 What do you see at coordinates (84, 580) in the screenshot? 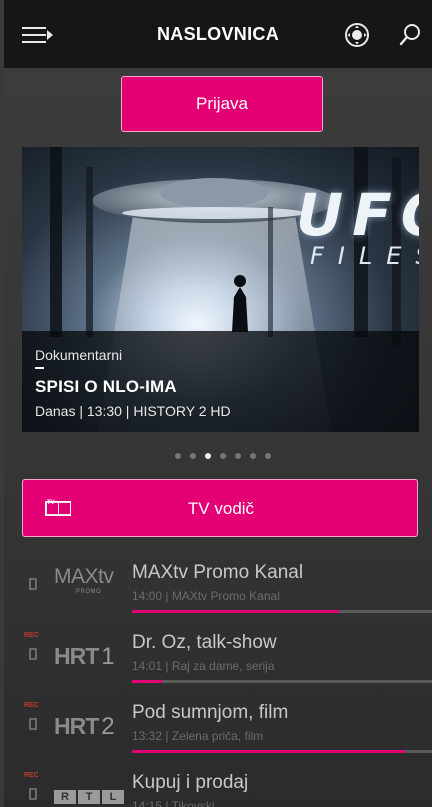
I see `channel-logo-maxtv: MAXtv PROMO` at bounding box center [84, 580].